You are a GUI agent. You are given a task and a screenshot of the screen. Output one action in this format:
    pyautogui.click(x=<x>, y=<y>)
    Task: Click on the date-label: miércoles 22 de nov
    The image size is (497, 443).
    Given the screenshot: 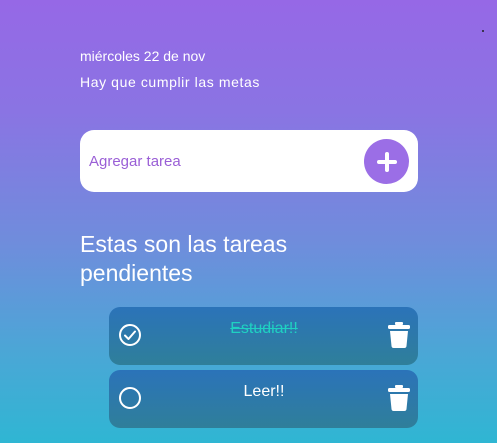 What is the action you would take?
    pyautogui.click(x=143, y=56)
    